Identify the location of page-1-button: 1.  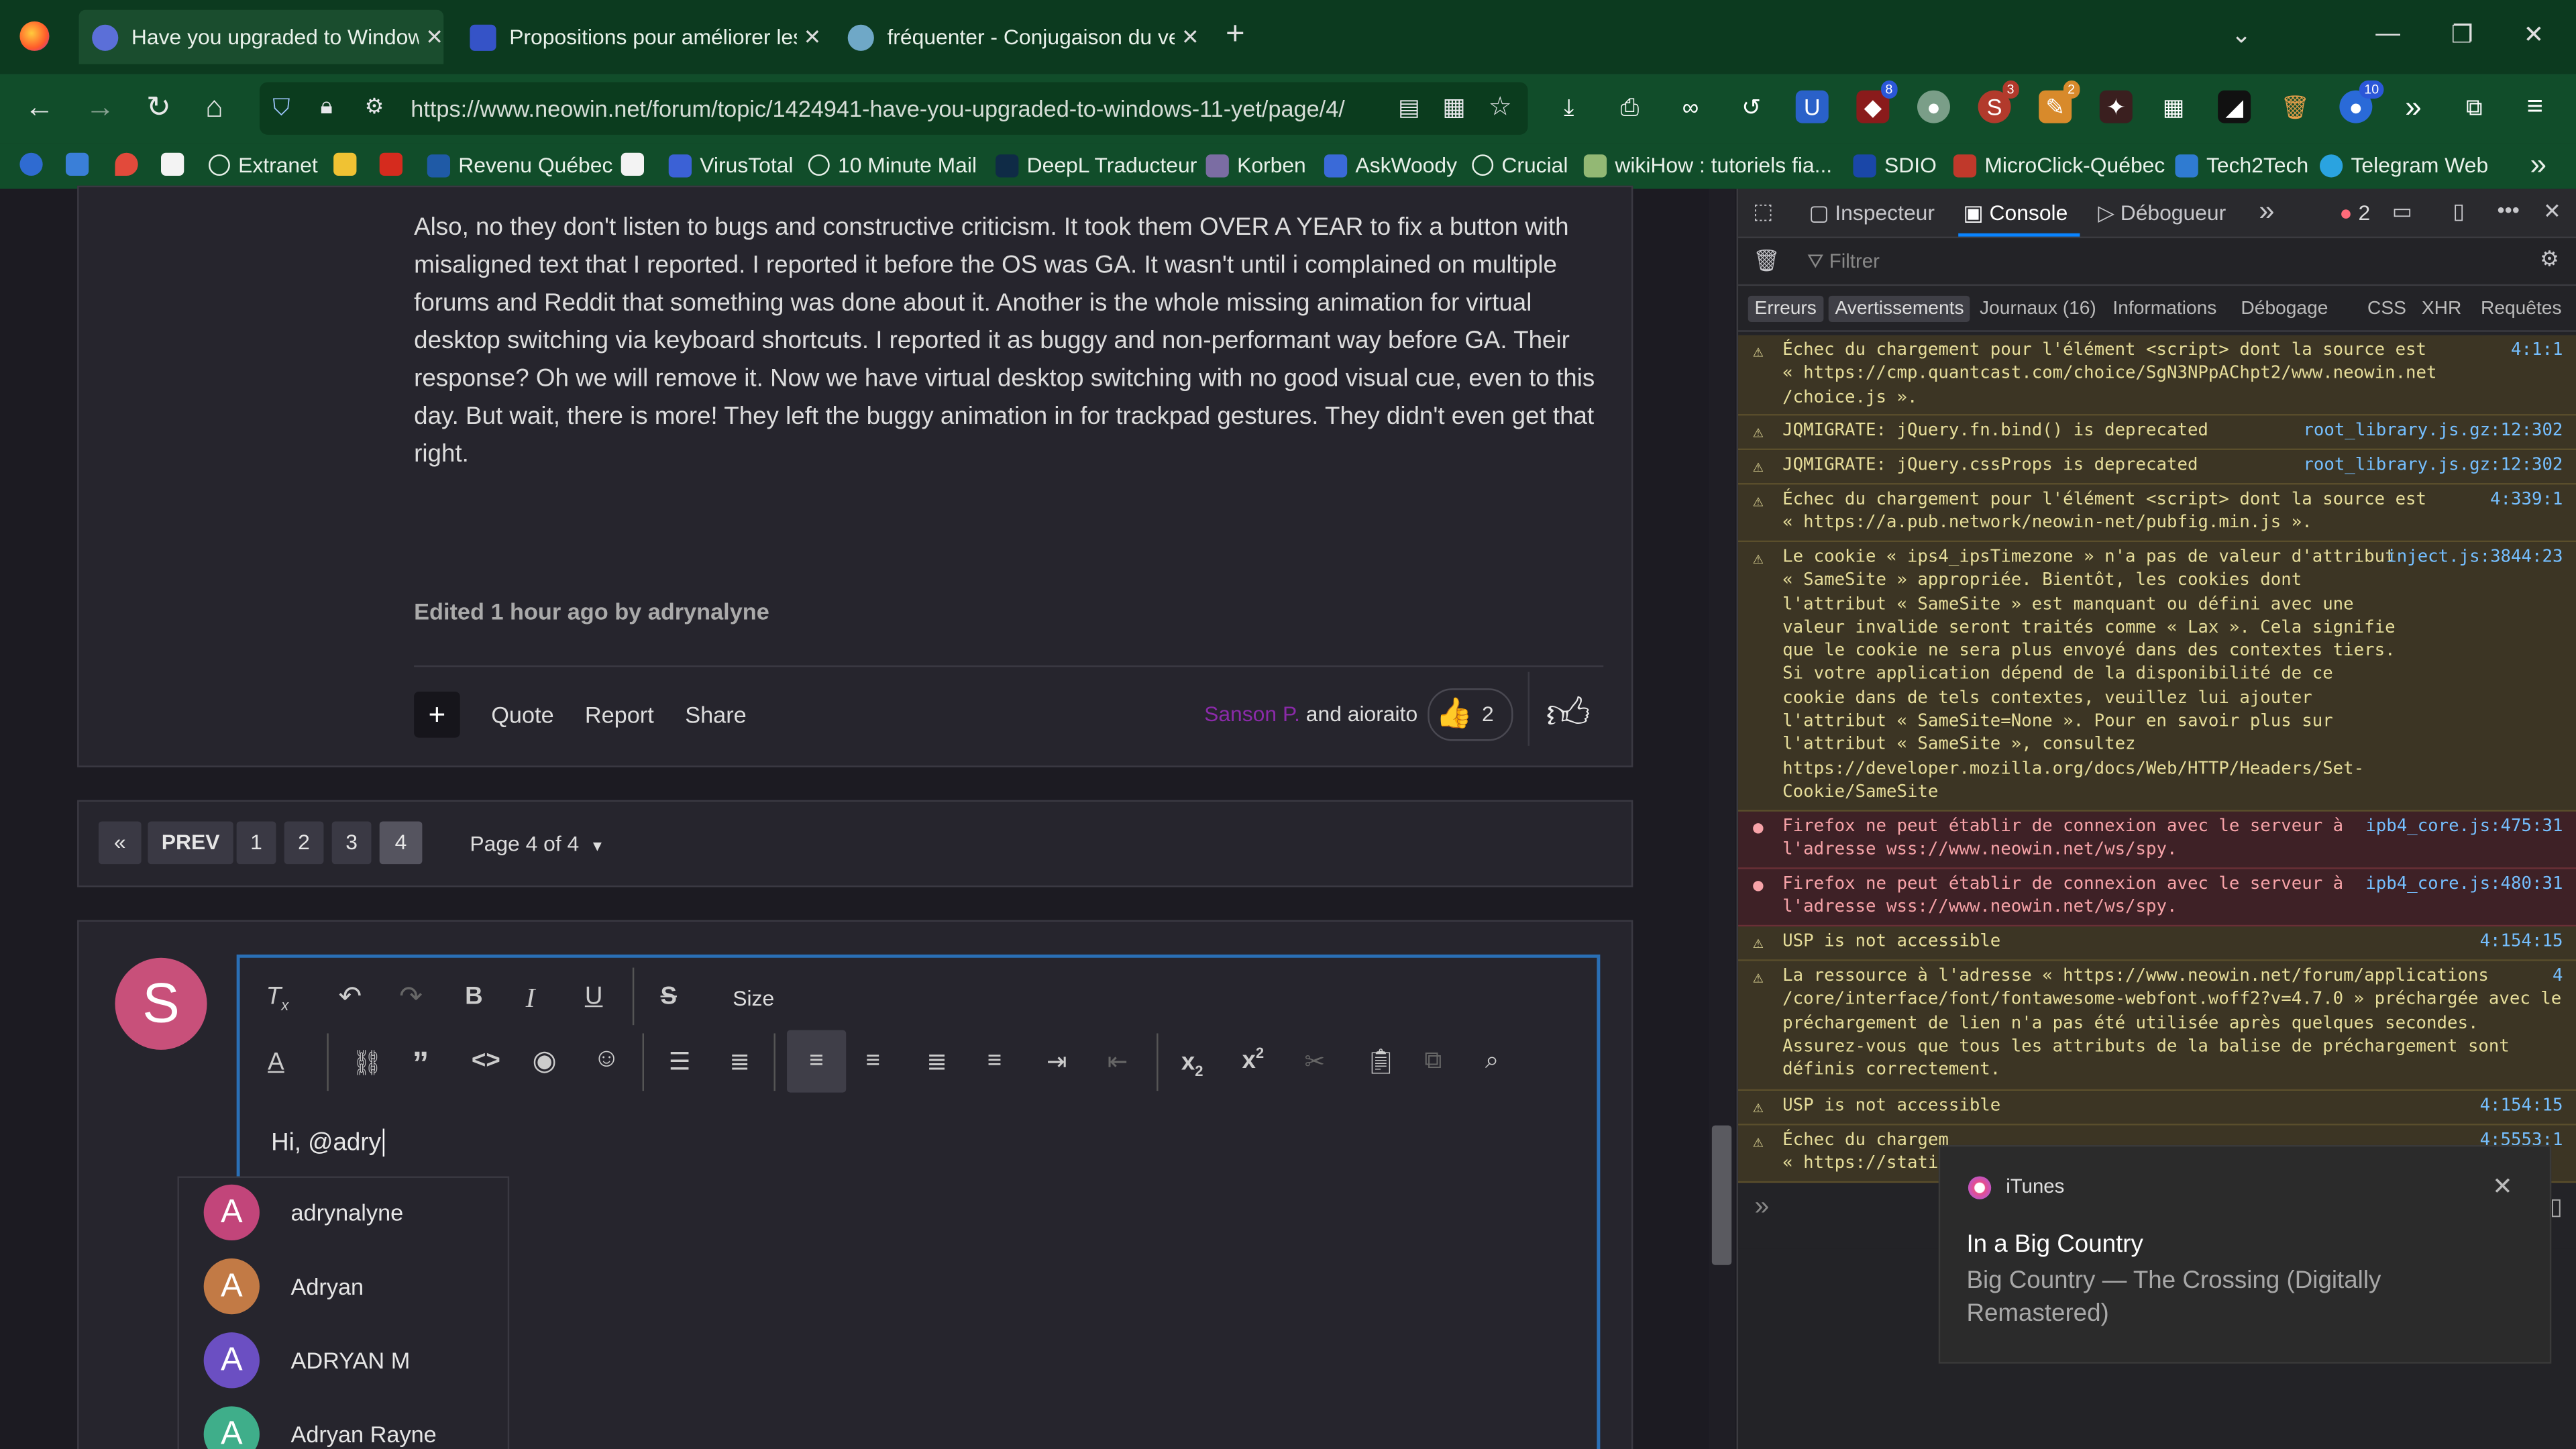
(256, 843).